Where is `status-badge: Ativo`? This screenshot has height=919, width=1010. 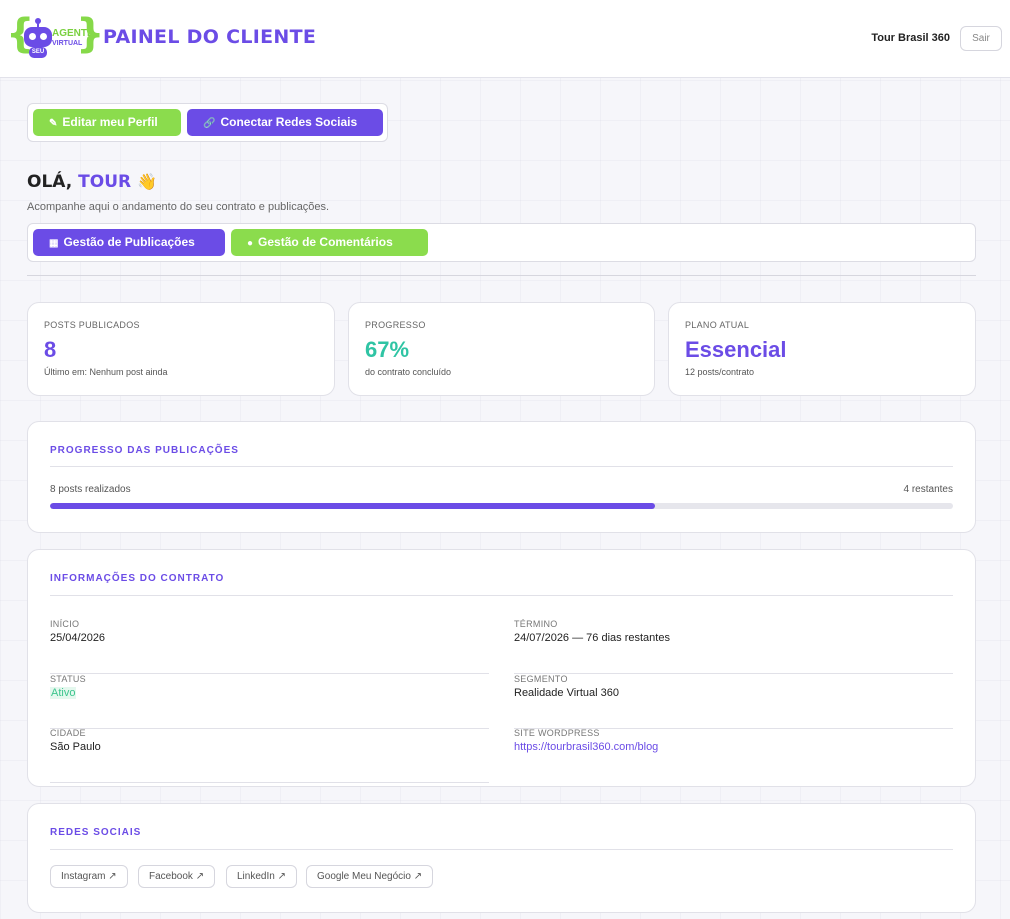 status-badge: Ativo is located at coordinates (63, 693).